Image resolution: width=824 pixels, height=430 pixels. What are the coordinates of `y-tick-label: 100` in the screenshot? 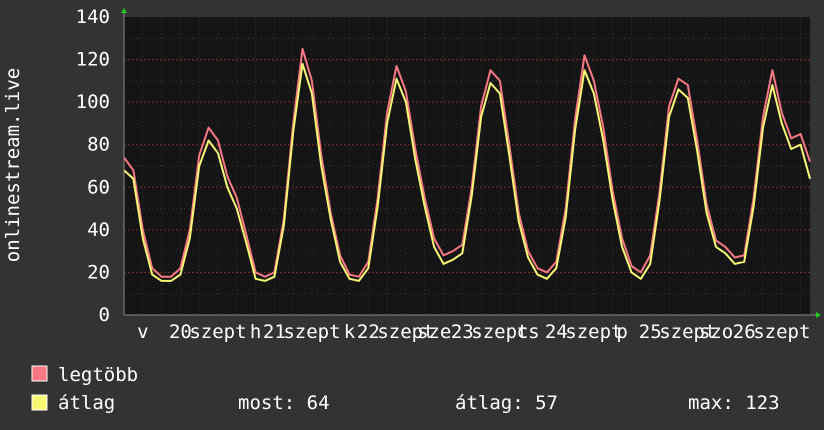 It's located at (93, 102).